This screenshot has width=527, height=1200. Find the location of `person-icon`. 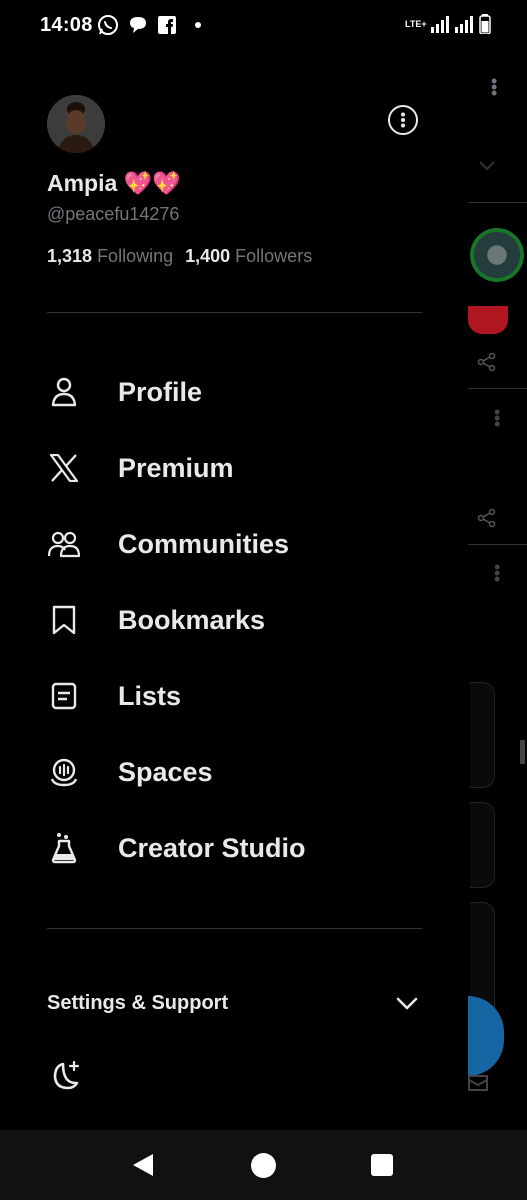

person-icon is located at coordinates (64, 392).